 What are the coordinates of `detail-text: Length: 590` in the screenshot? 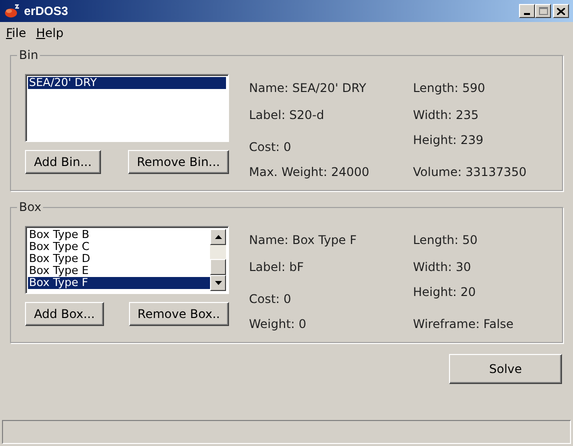 It's located at (449, 88).